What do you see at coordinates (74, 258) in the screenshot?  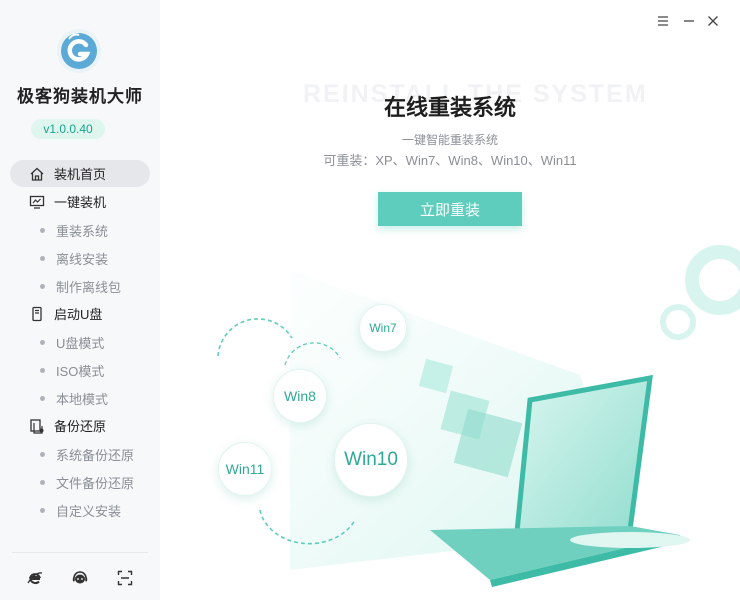 I see `sidebar-subitem-offline-install: 离线安装` at bounding box center [74, 258].